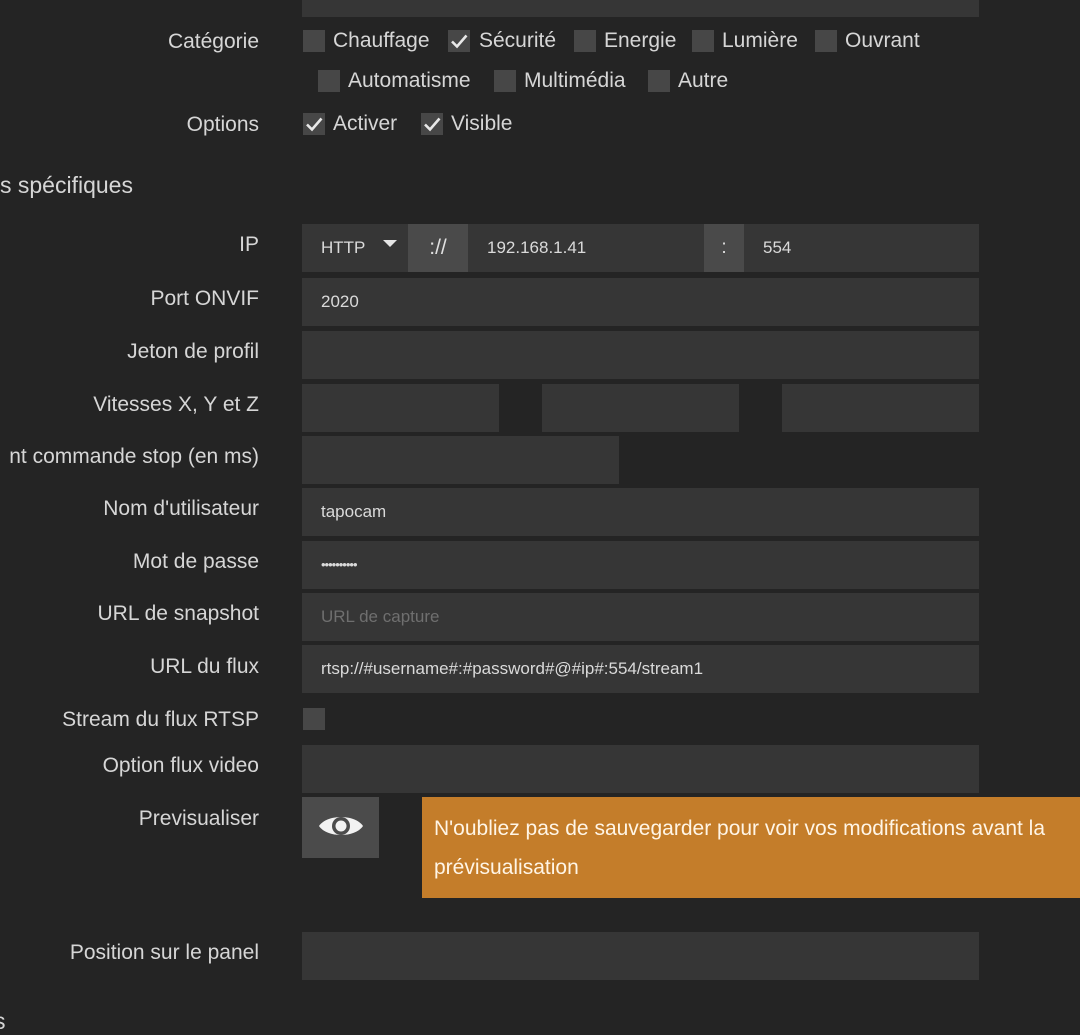 This screenshot has width=1080, height=1035. Describe the element at coordinates (400, 408) in the screenshot. I see `speed-x-input` at that location.